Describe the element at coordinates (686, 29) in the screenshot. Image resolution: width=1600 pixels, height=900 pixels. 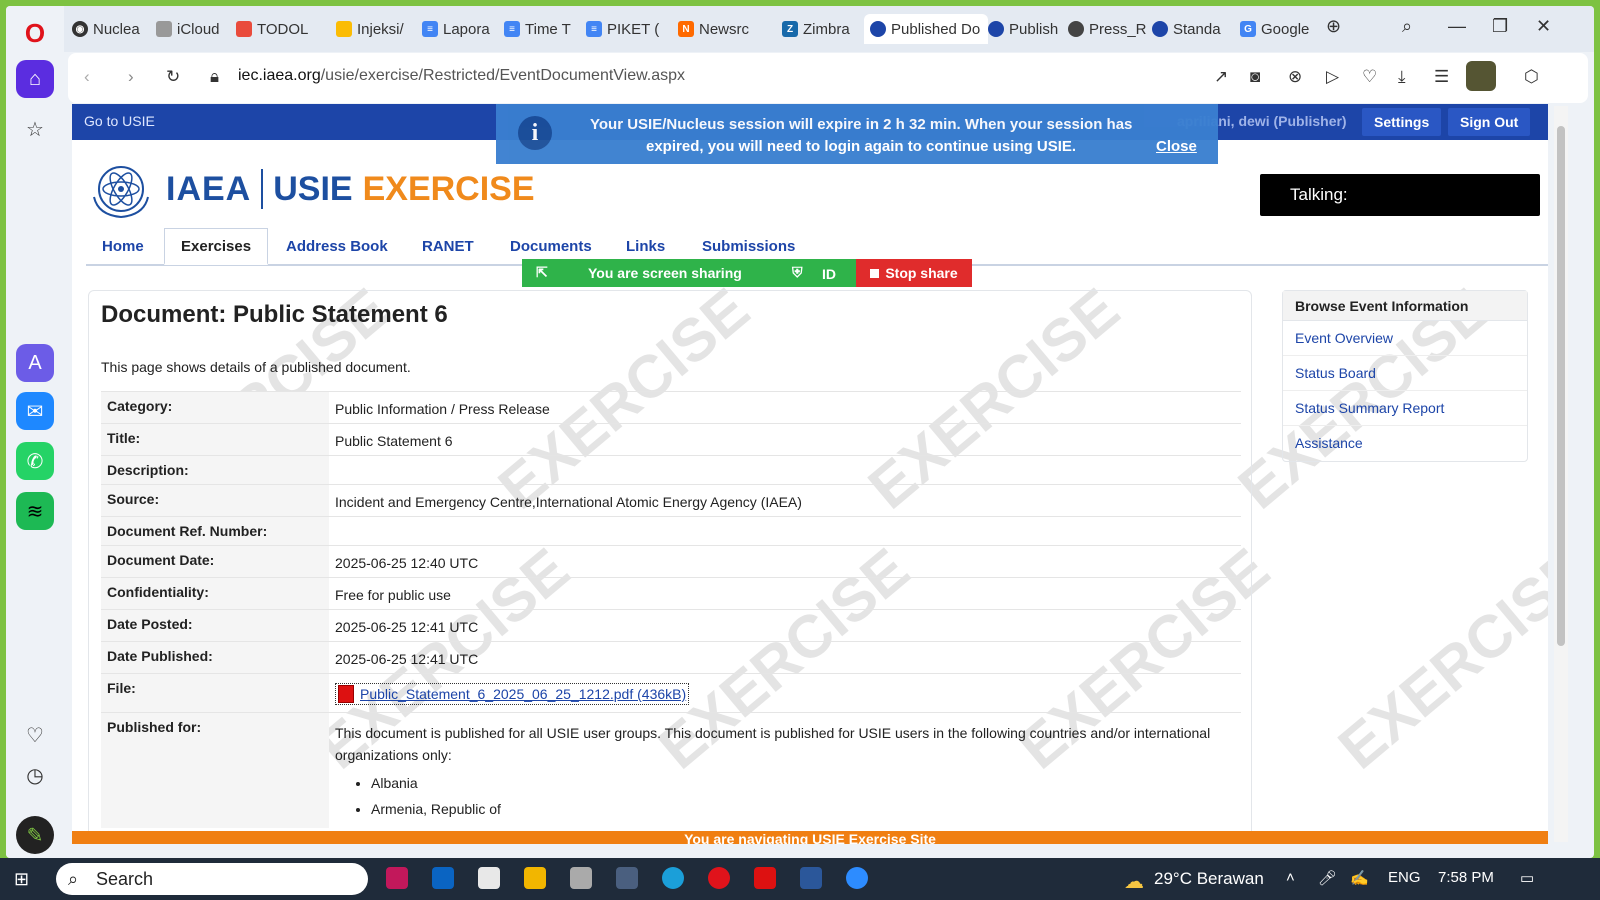
I see `newsroom-icon: N` at that location.